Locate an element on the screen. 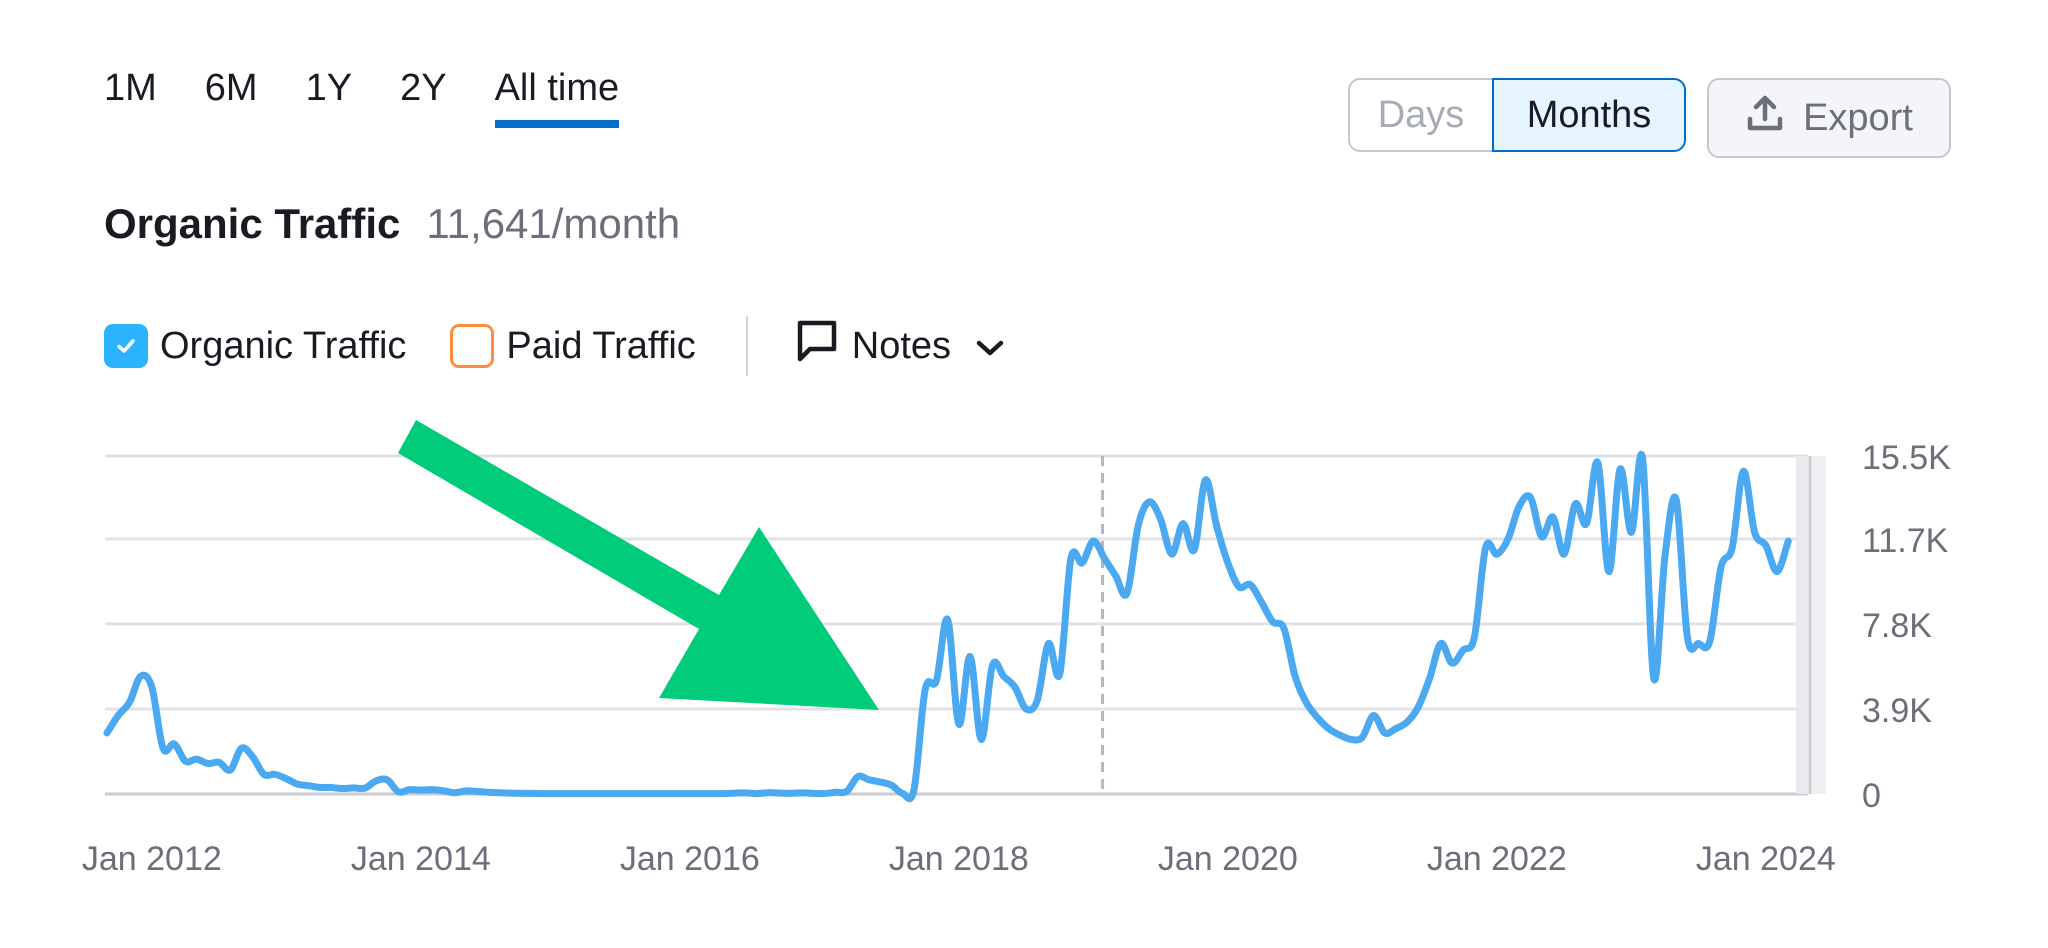  notes-label: Notes is located at coordinates (901, 345).